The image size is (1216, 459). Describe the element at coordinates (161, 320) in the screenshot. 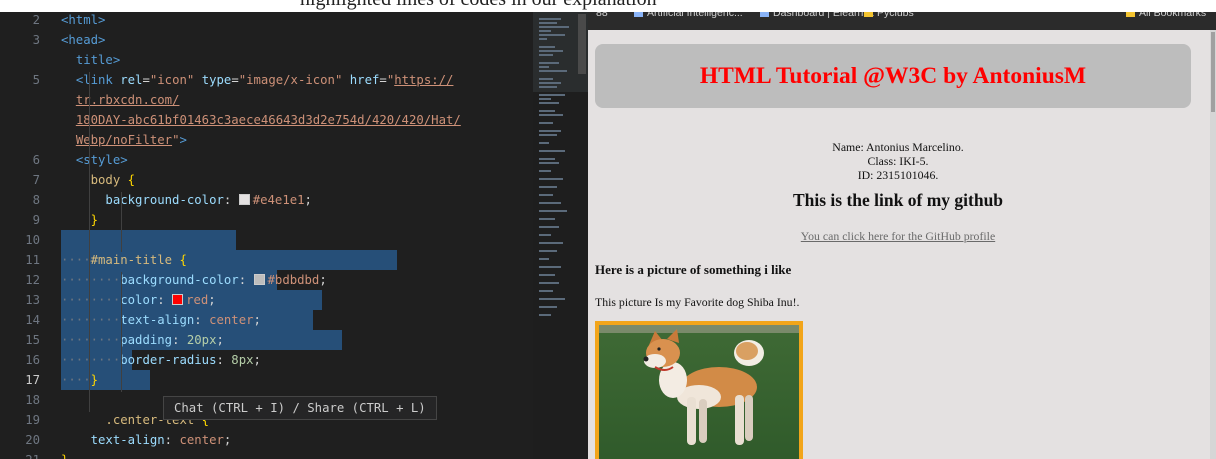

I see `code-text: ········text-align: center;` at that location.